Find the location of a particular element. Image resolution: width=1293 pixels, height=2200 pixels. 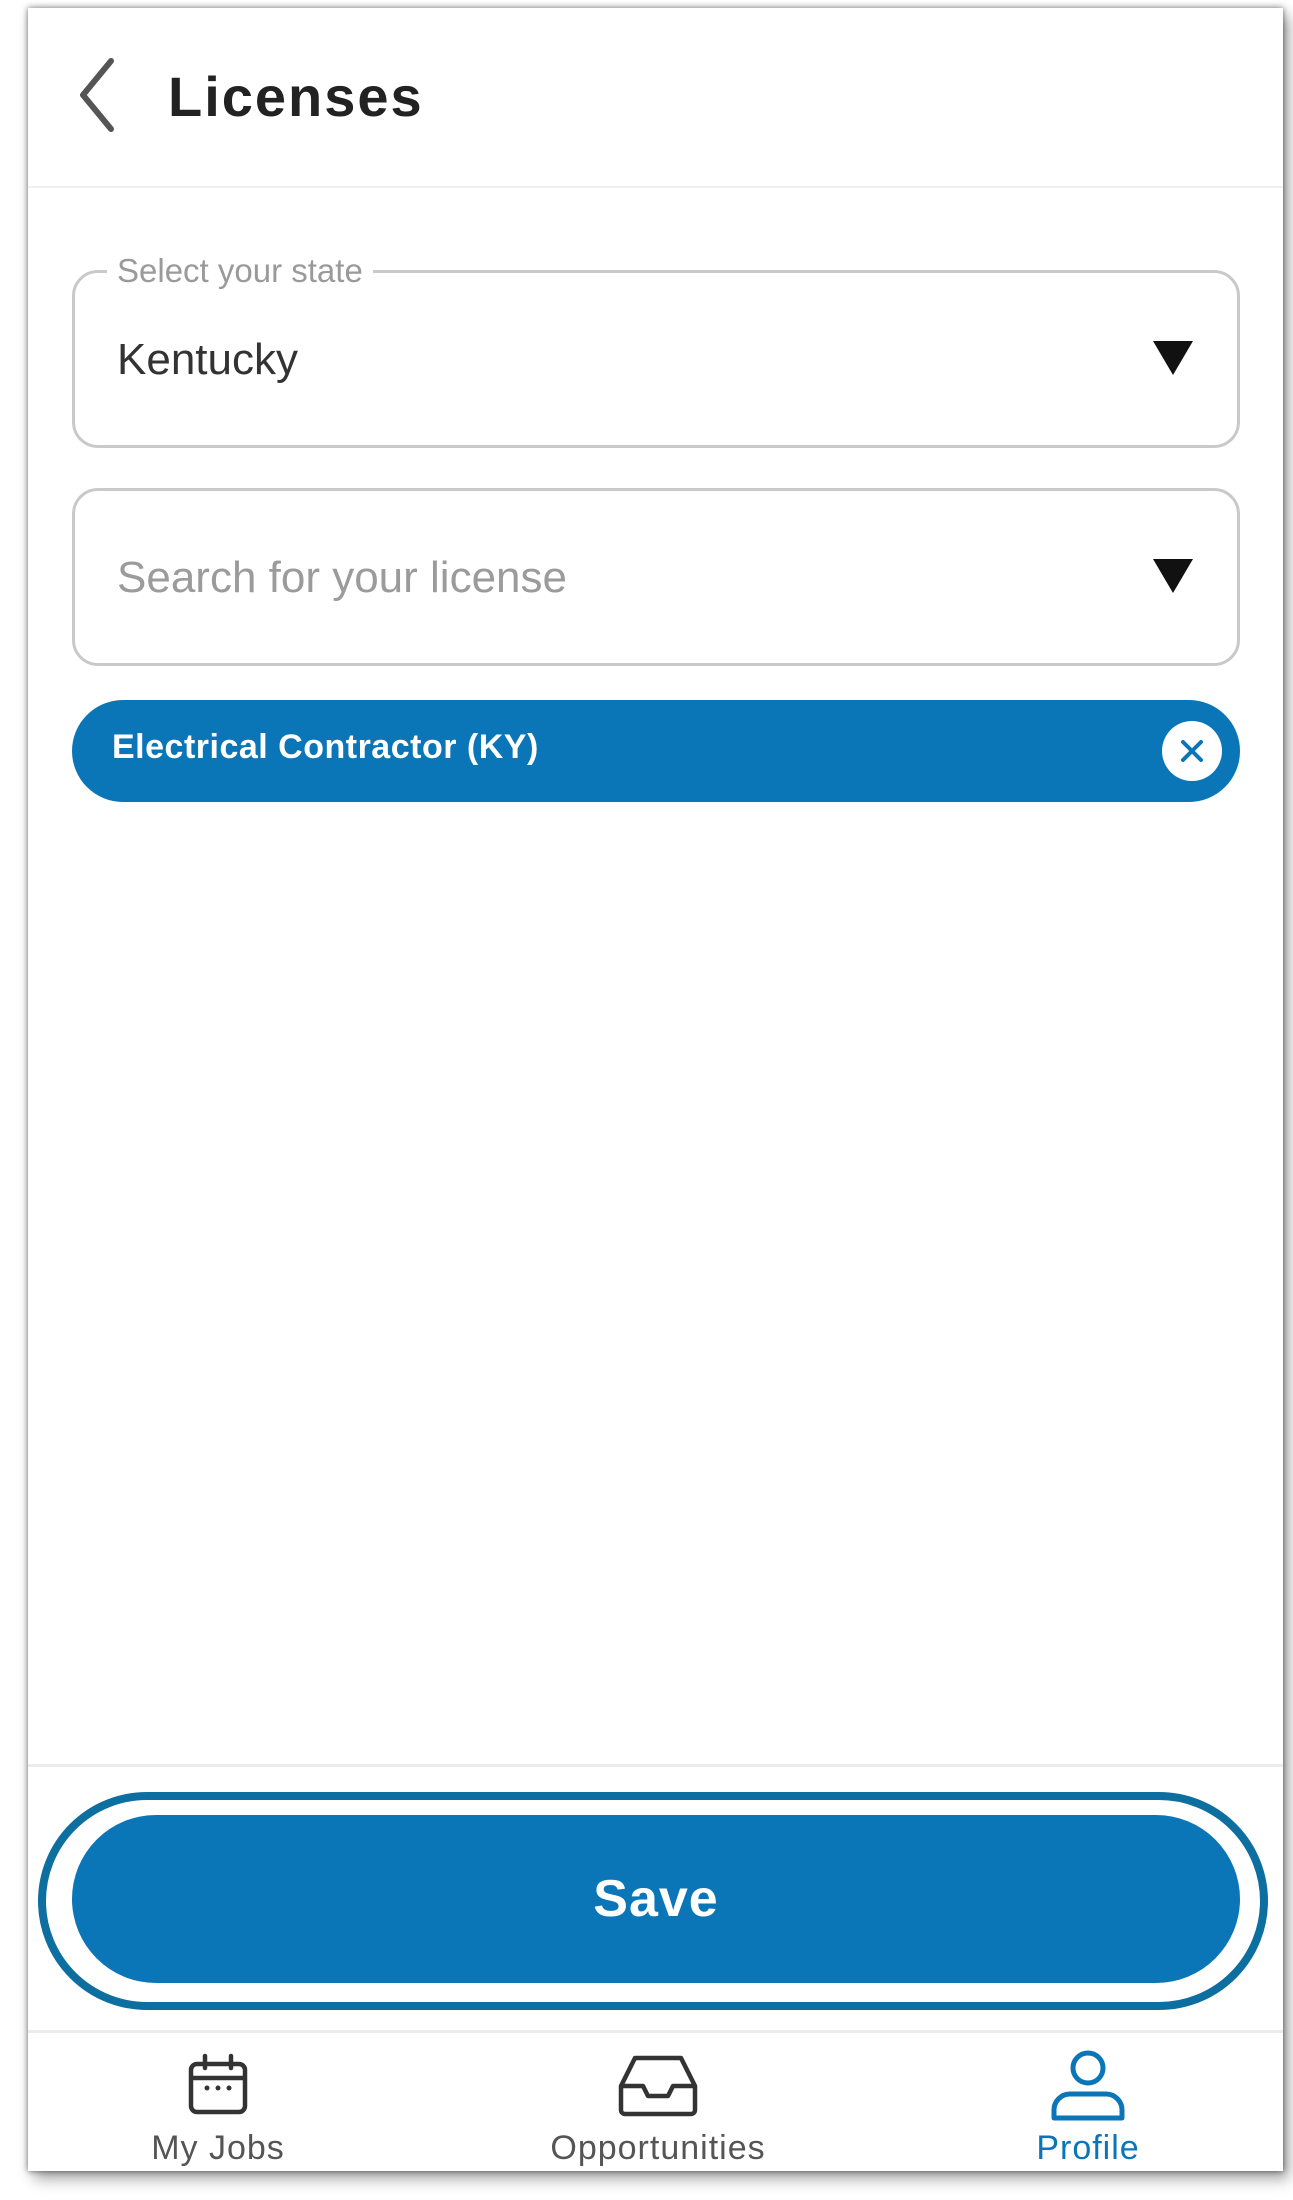

license-search-select: Search for your license is located at coordinates (656, 577).